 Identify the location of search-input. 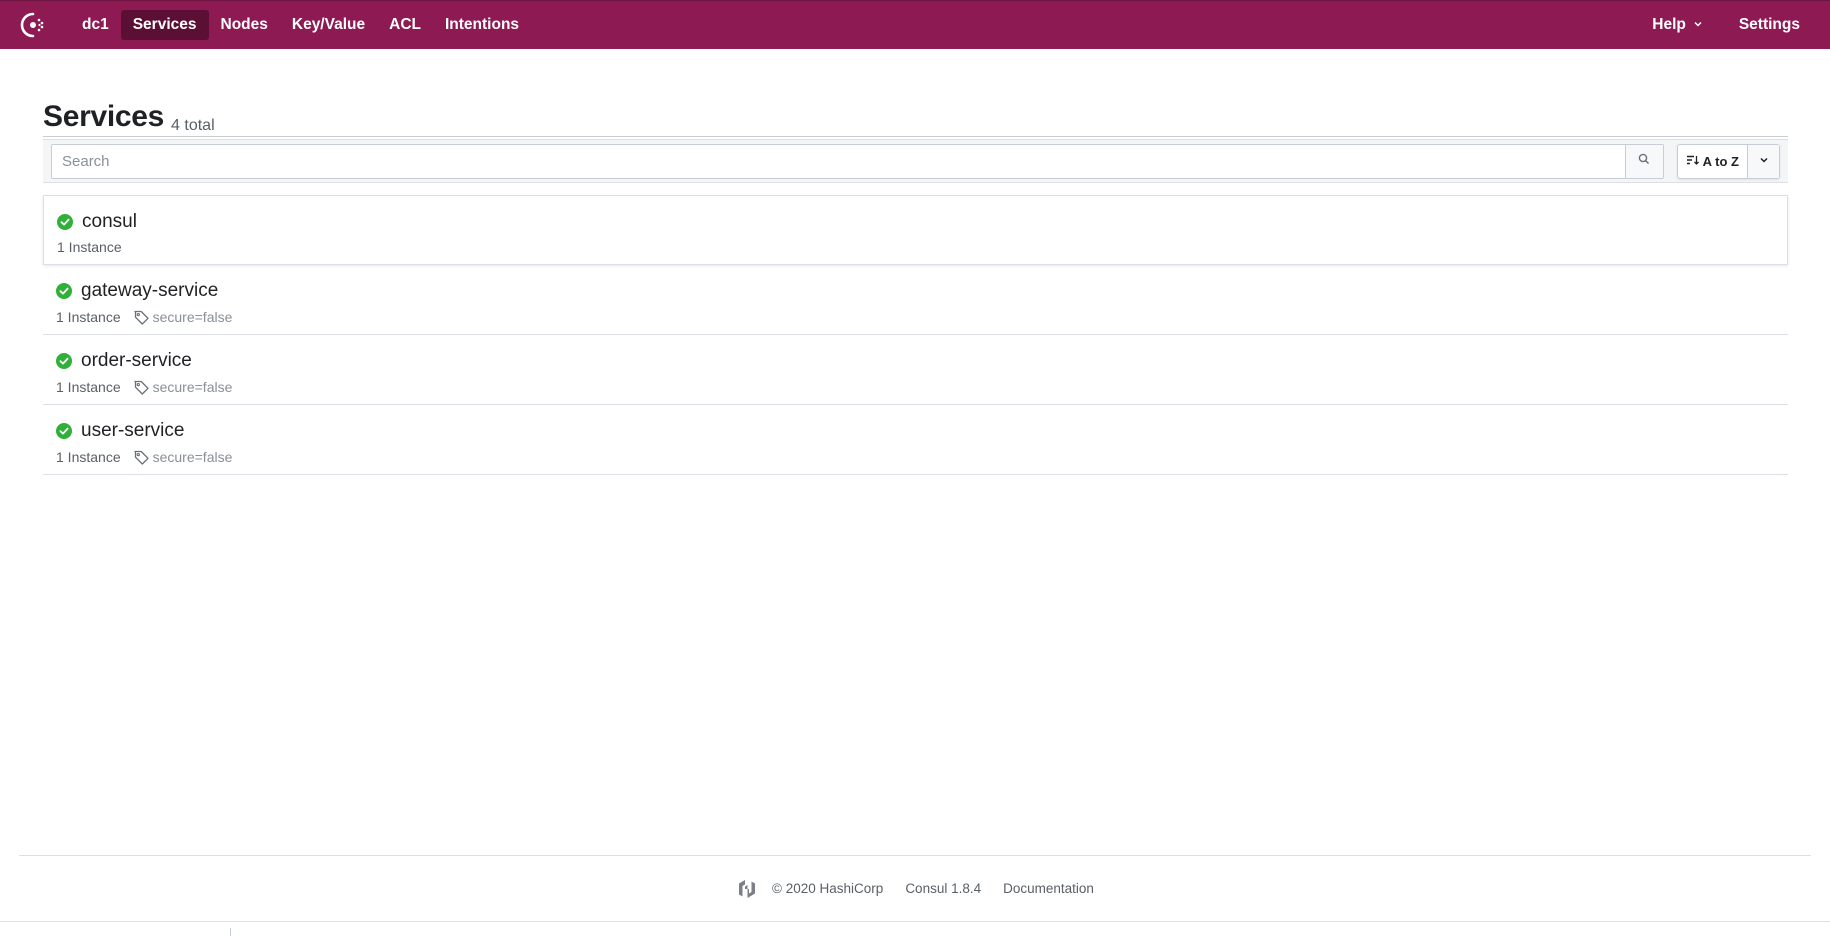
(838, 161).